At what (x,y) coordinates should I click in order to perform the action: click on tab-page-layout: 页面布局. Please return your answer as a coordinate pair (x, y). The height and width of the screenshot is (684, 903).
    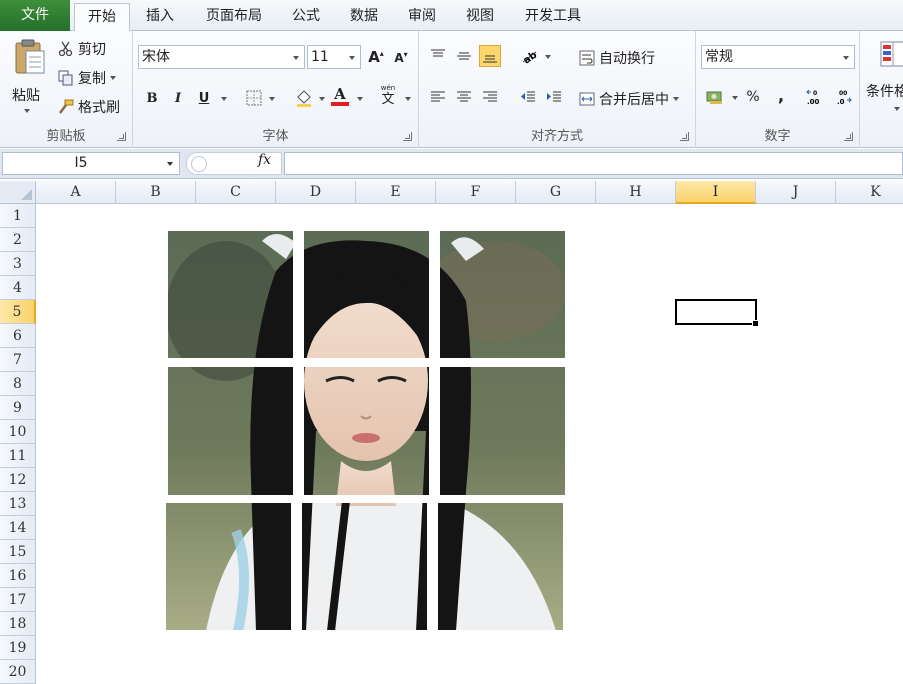
    Looking at the image, I should click on (234, 17).